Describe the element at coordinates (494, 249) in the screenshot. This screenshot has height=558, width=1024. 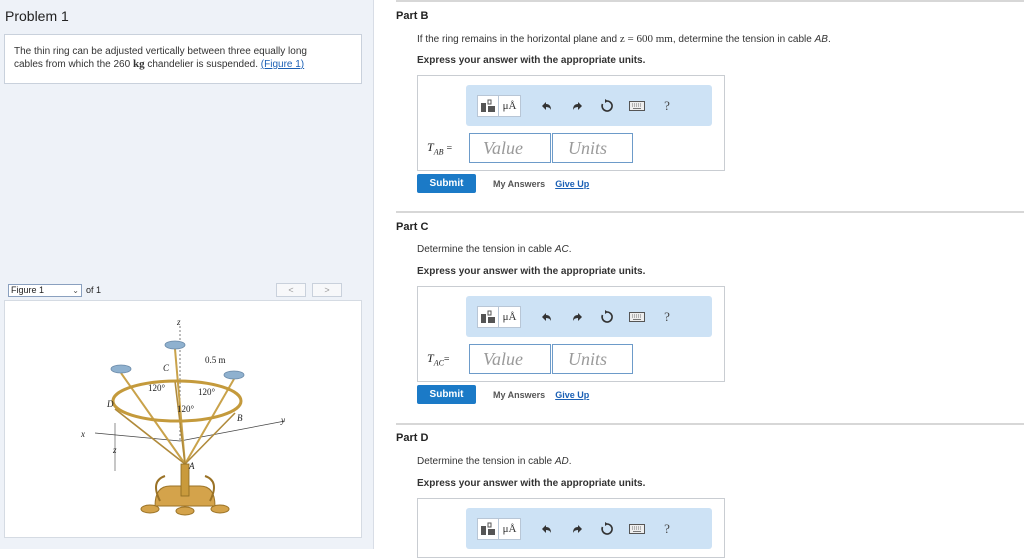
I see `part-c-question: Determine the tension in cable AC.` at that location.